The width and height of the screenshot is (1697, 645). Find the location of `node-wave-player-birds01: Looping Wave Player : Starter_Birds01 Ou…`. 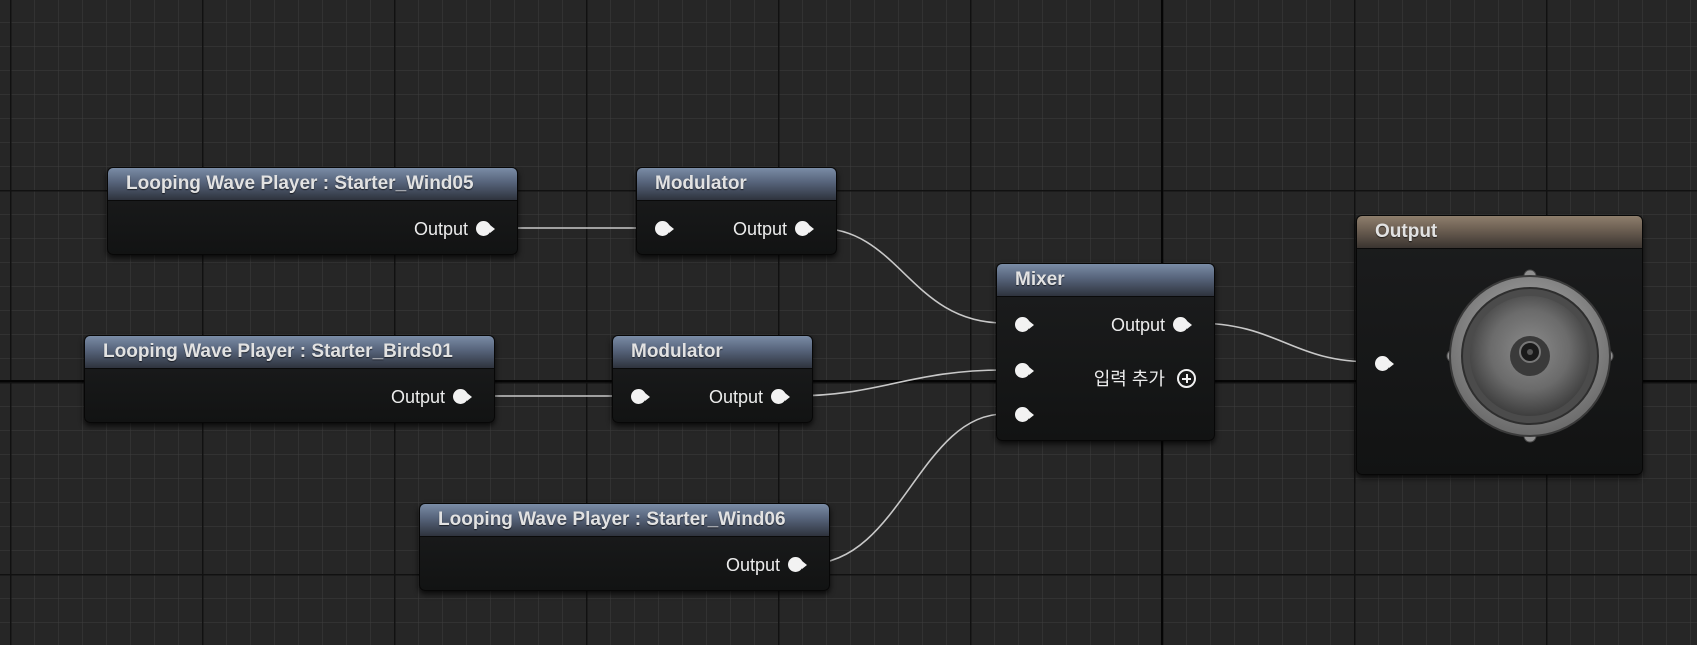

node-wave-player-birds01: Looping Wave Player : Starter_Birds01 Ou… is located at coordinates (289, 379).